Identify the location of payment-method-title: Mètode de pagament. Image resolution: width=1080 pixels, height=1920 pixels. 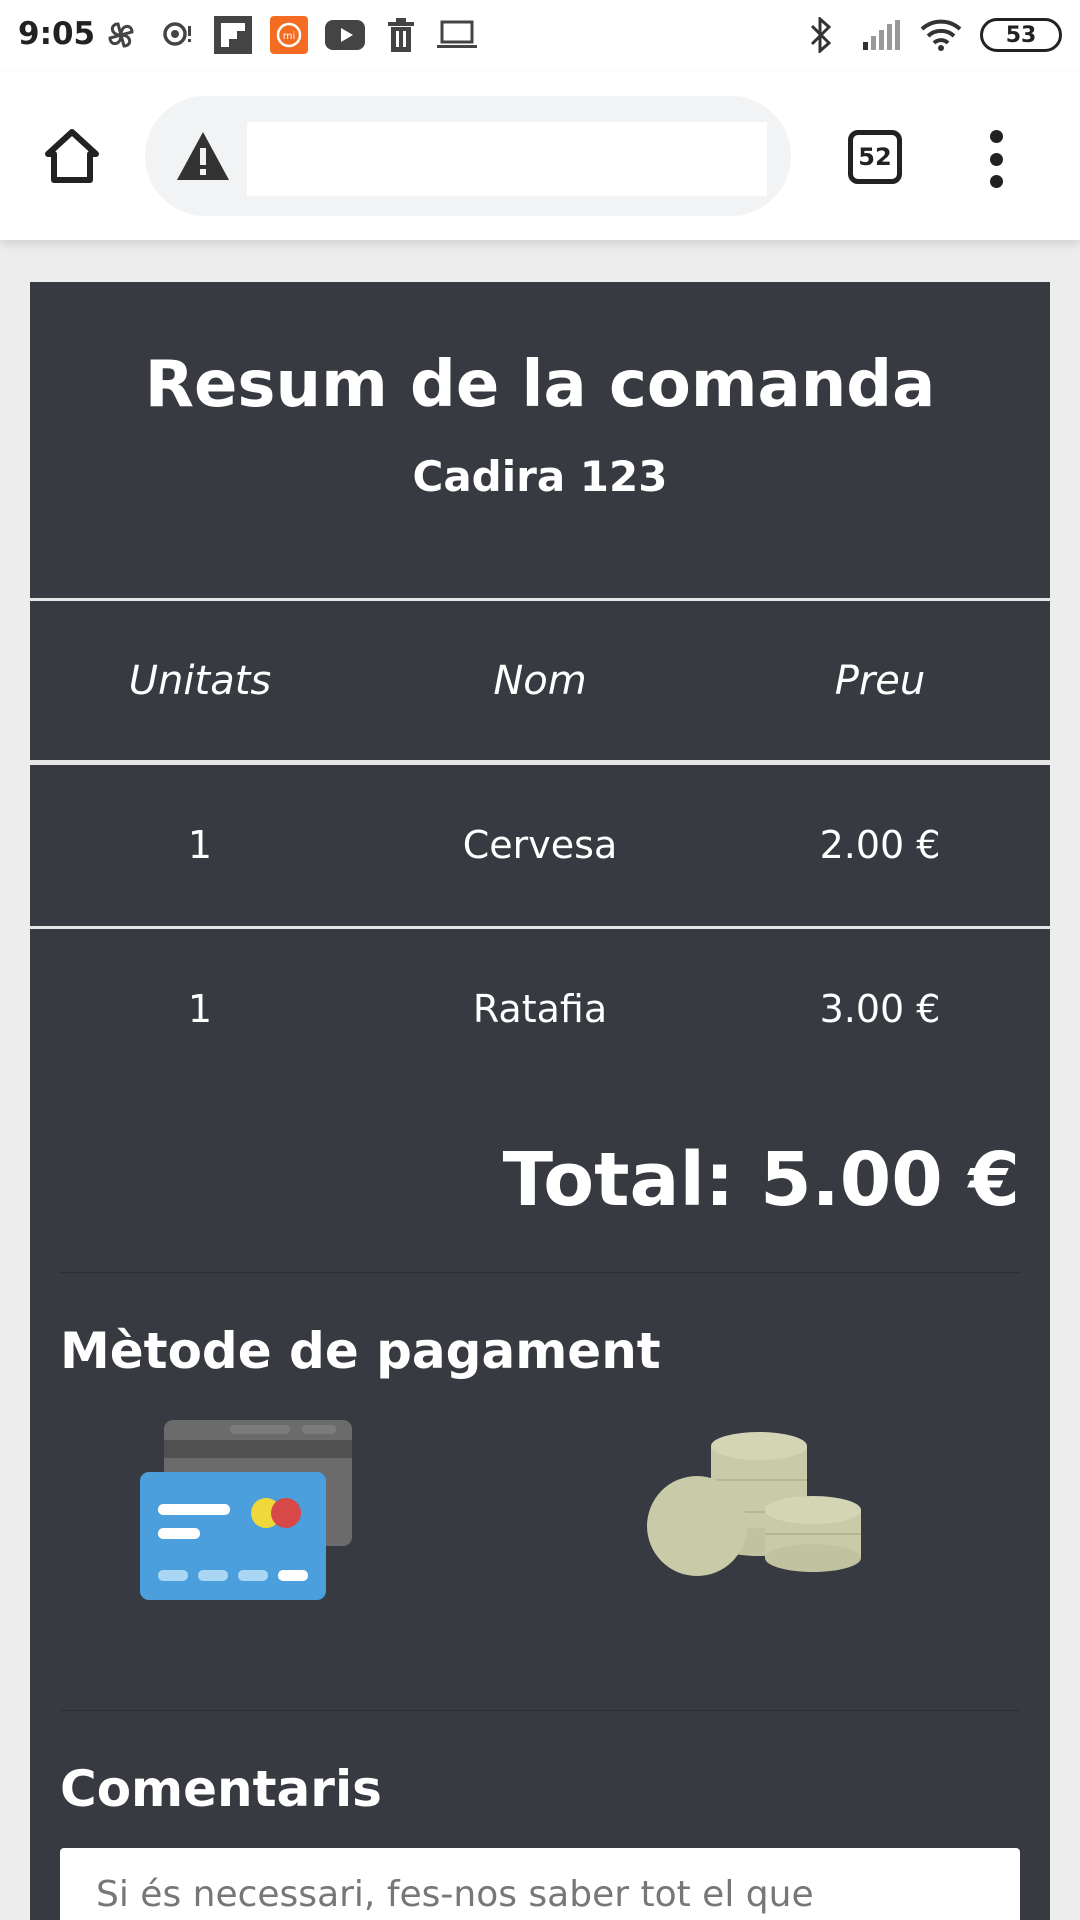
(360, 1351).